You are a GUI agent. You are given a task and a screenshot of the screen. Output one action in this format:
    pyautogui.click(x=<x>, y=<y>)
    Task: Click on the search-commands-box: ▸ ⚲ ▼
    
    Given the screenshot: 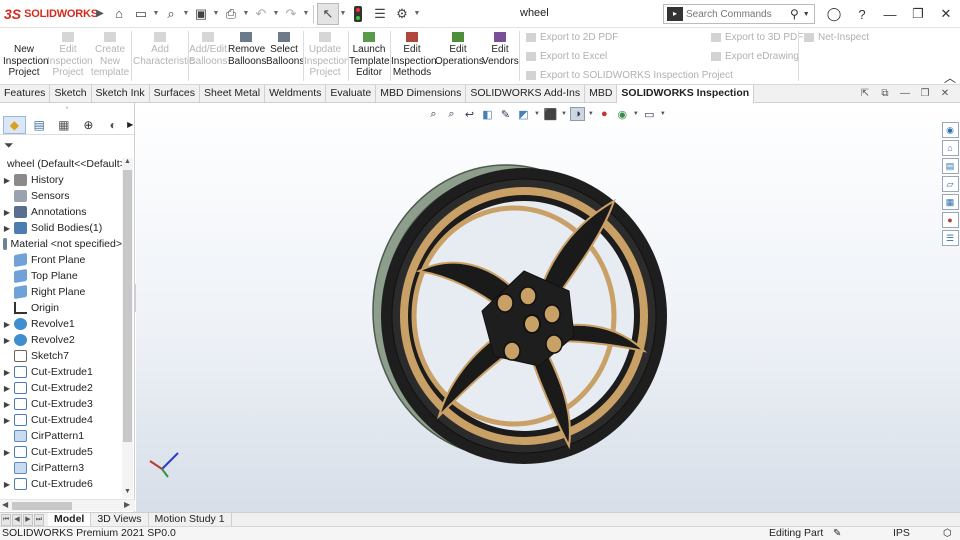 What is the action you would take?
    pyautogui.click(x=739, y=14)
    